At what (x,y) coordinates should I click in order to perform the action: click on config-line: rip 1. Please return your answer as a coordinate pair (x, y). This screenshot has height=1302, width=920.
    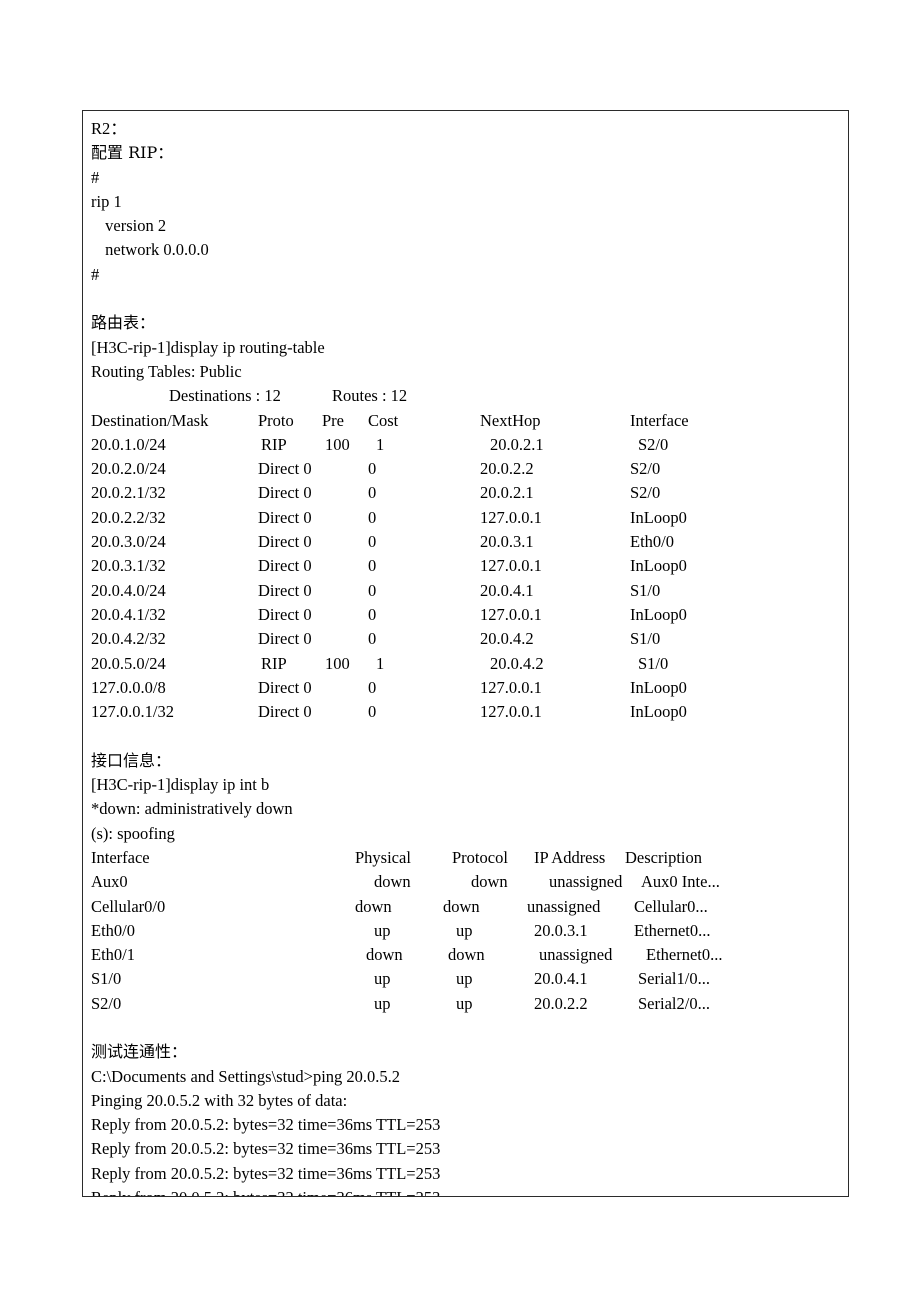
    Looking at the image, I should click on (106, 201).